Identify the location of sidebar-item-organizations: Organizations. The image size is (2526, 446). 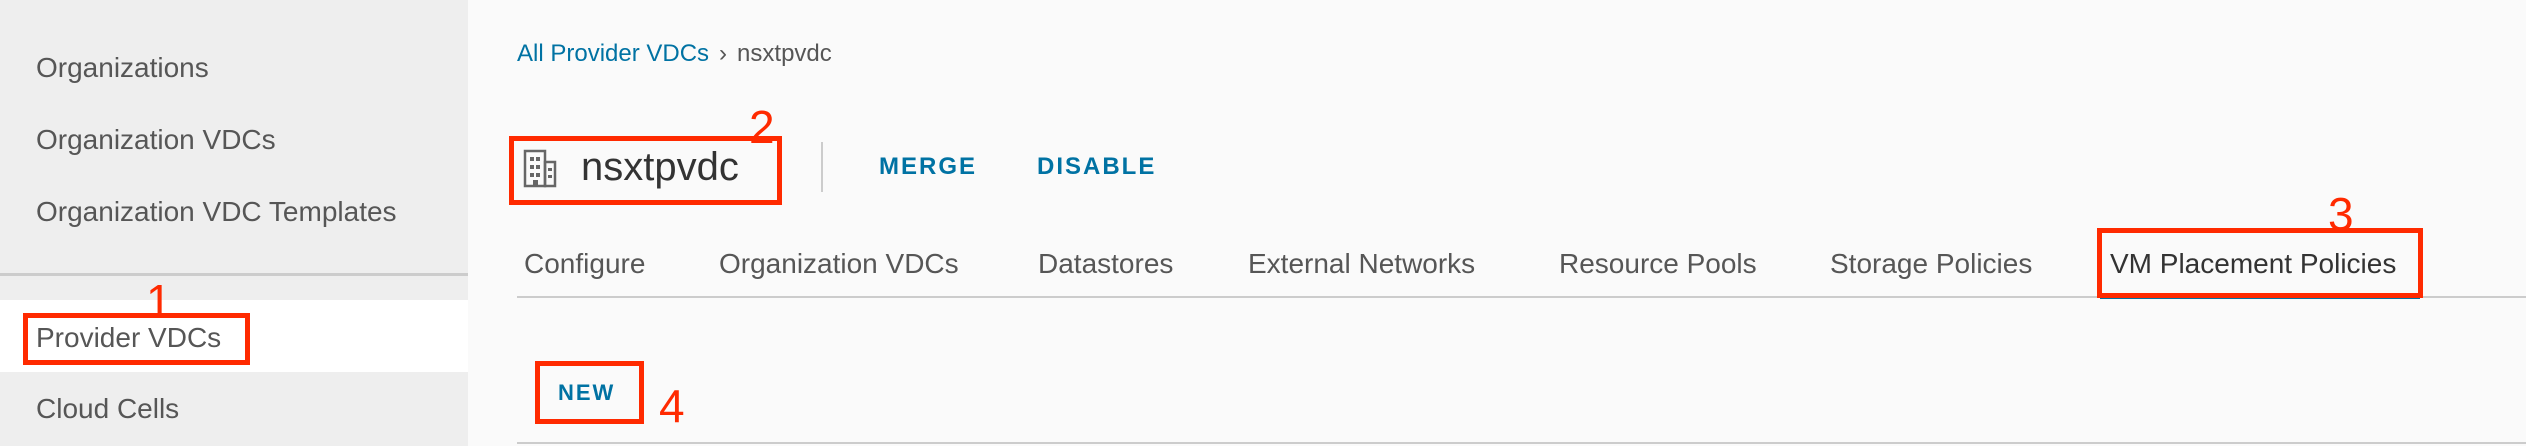
(122, 68).